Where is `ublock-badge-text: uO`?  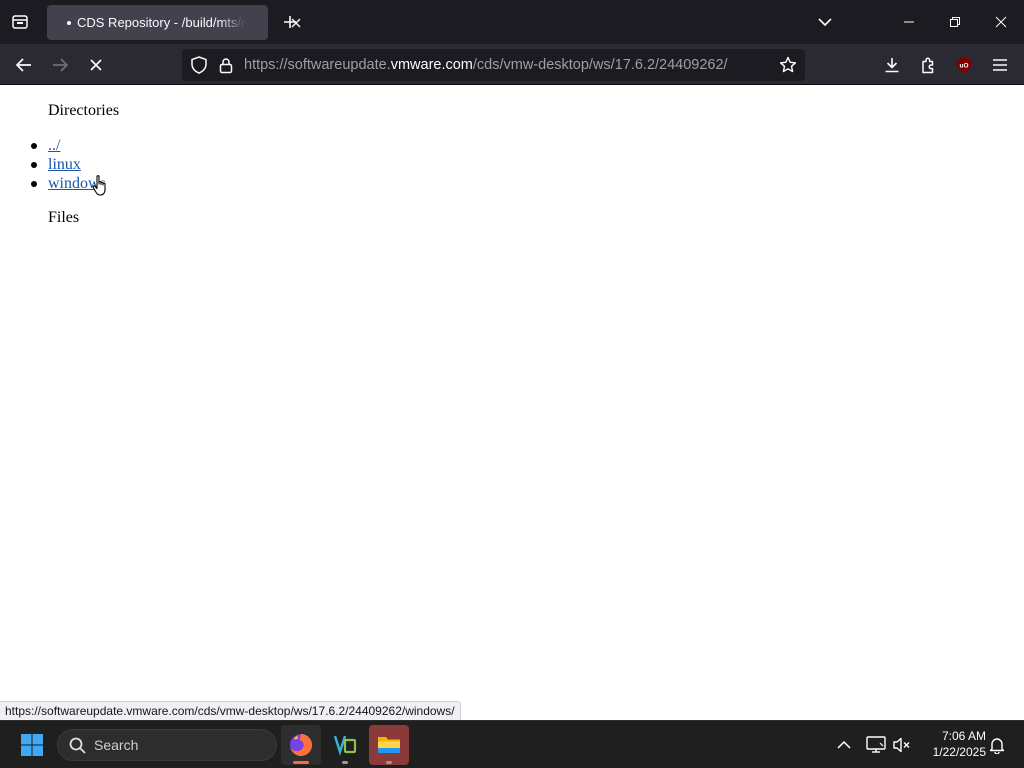 ublock-badge-text: uO is located at coordinates (963, 66).